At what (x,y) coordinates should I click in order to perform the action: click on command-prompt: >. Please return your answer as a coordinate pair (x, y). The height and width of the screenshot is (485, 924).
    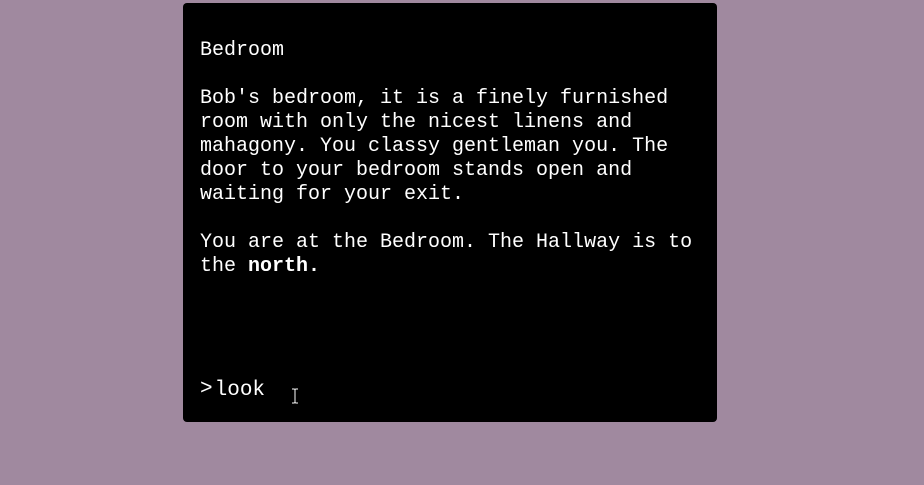
    Looking at the image, I should click on (236, 390).